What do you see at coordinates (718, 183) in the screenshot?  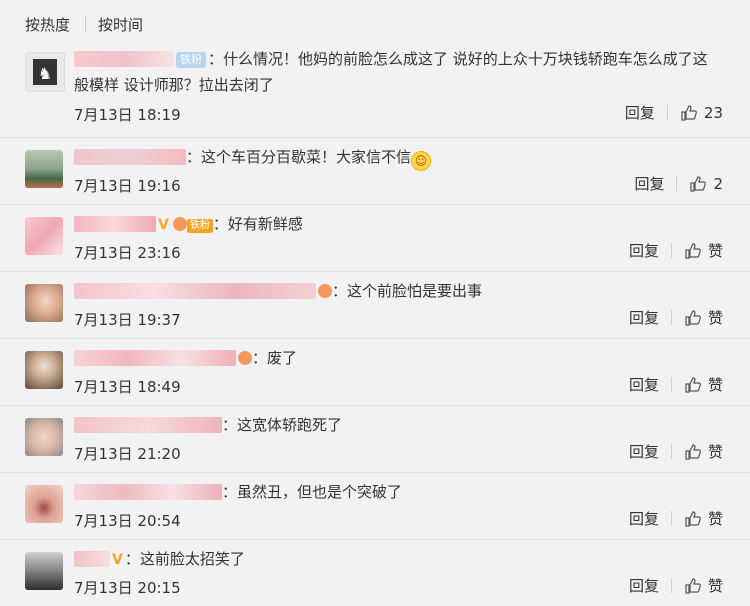 I see `like-count: 2` at bounding box center [718, 183].